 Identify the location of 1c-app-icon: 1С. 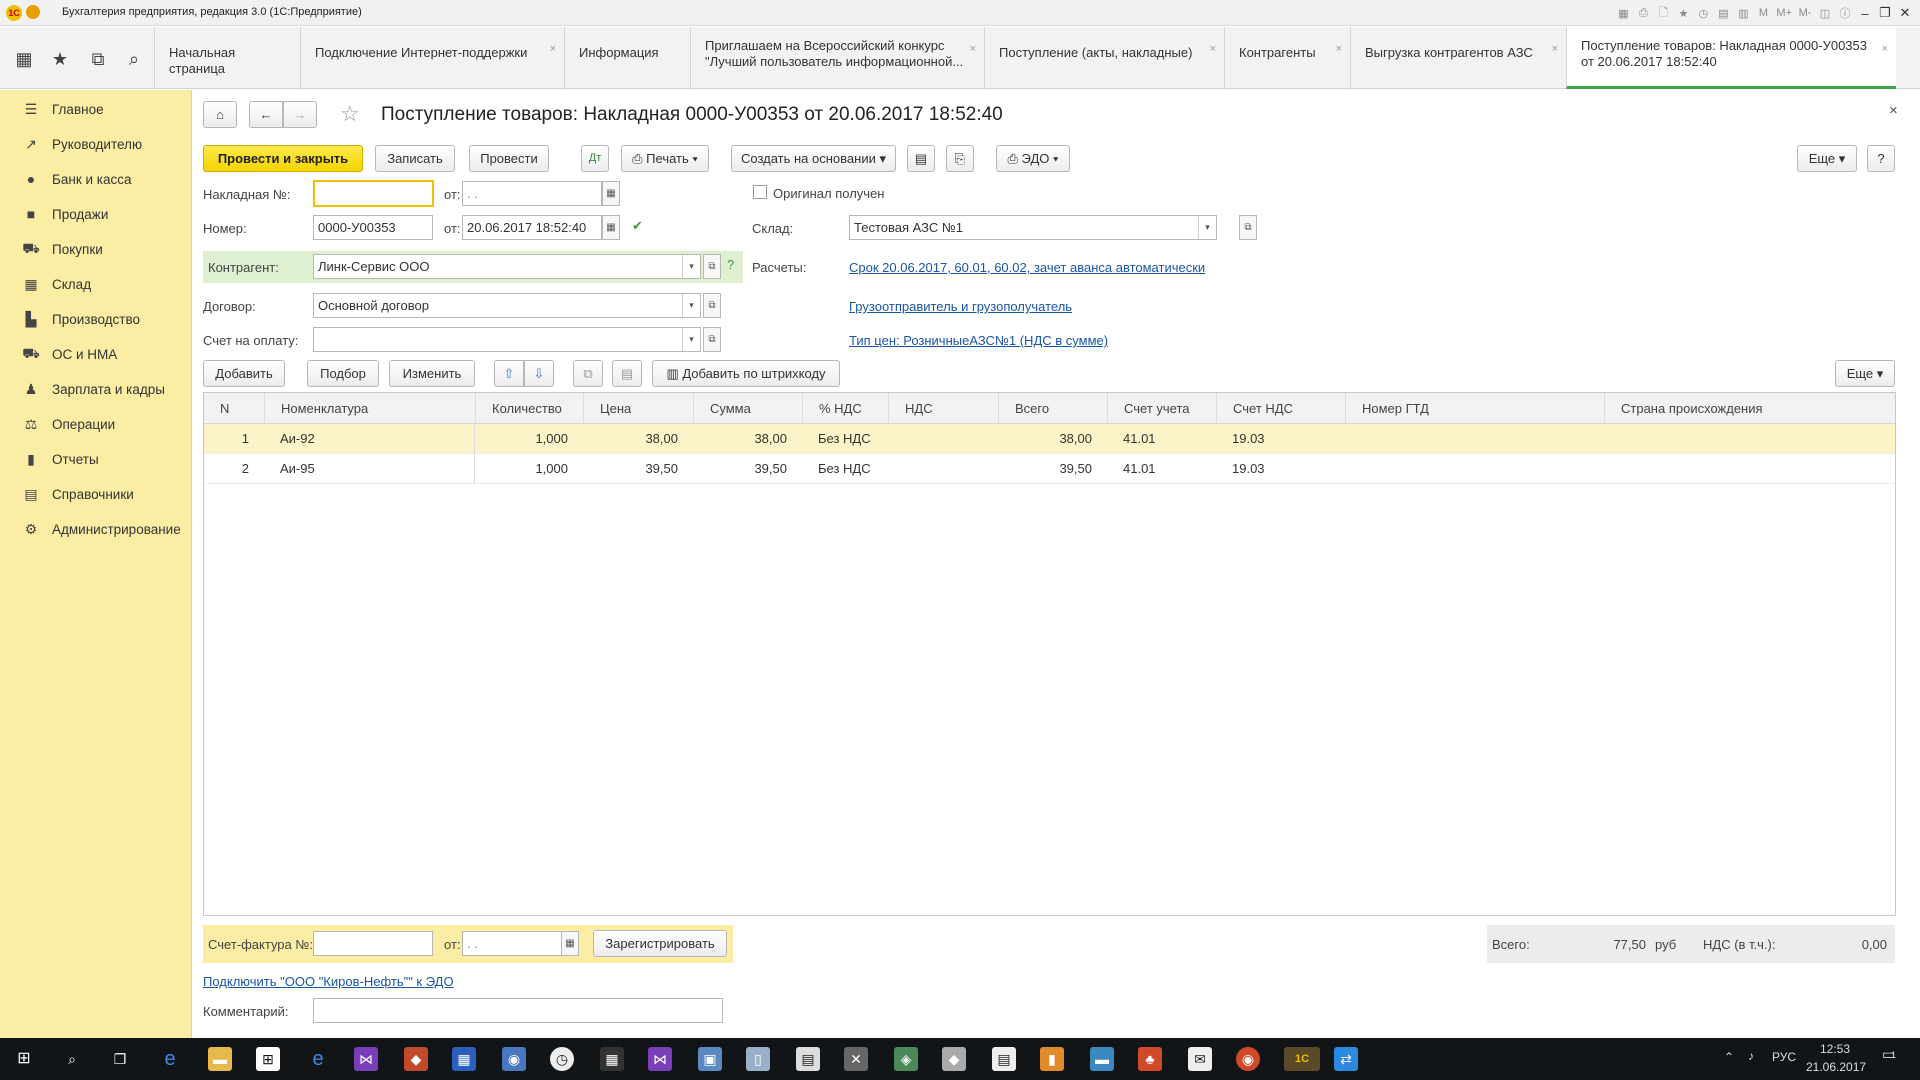
(1302, 1059).